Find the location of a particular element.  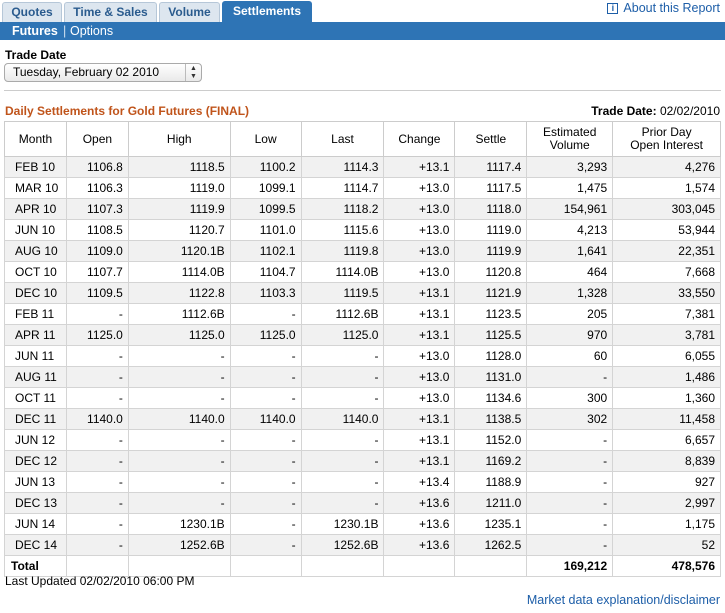

trade-date-select: Tuesday, February 02 2010 ▲ ▼ is located at coordinates (103, 72).